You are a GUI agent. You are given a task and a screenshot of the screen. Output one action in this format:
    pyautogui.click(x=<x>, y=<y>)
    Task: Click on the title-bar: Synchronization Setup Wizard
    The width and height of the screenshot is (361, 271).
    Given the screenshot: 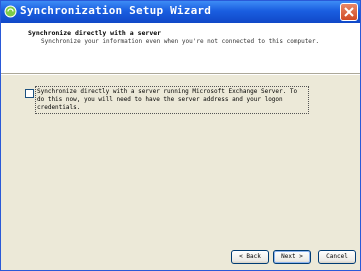 What is the action you would take?
    pyautogui.click(x=180, y=12)
    